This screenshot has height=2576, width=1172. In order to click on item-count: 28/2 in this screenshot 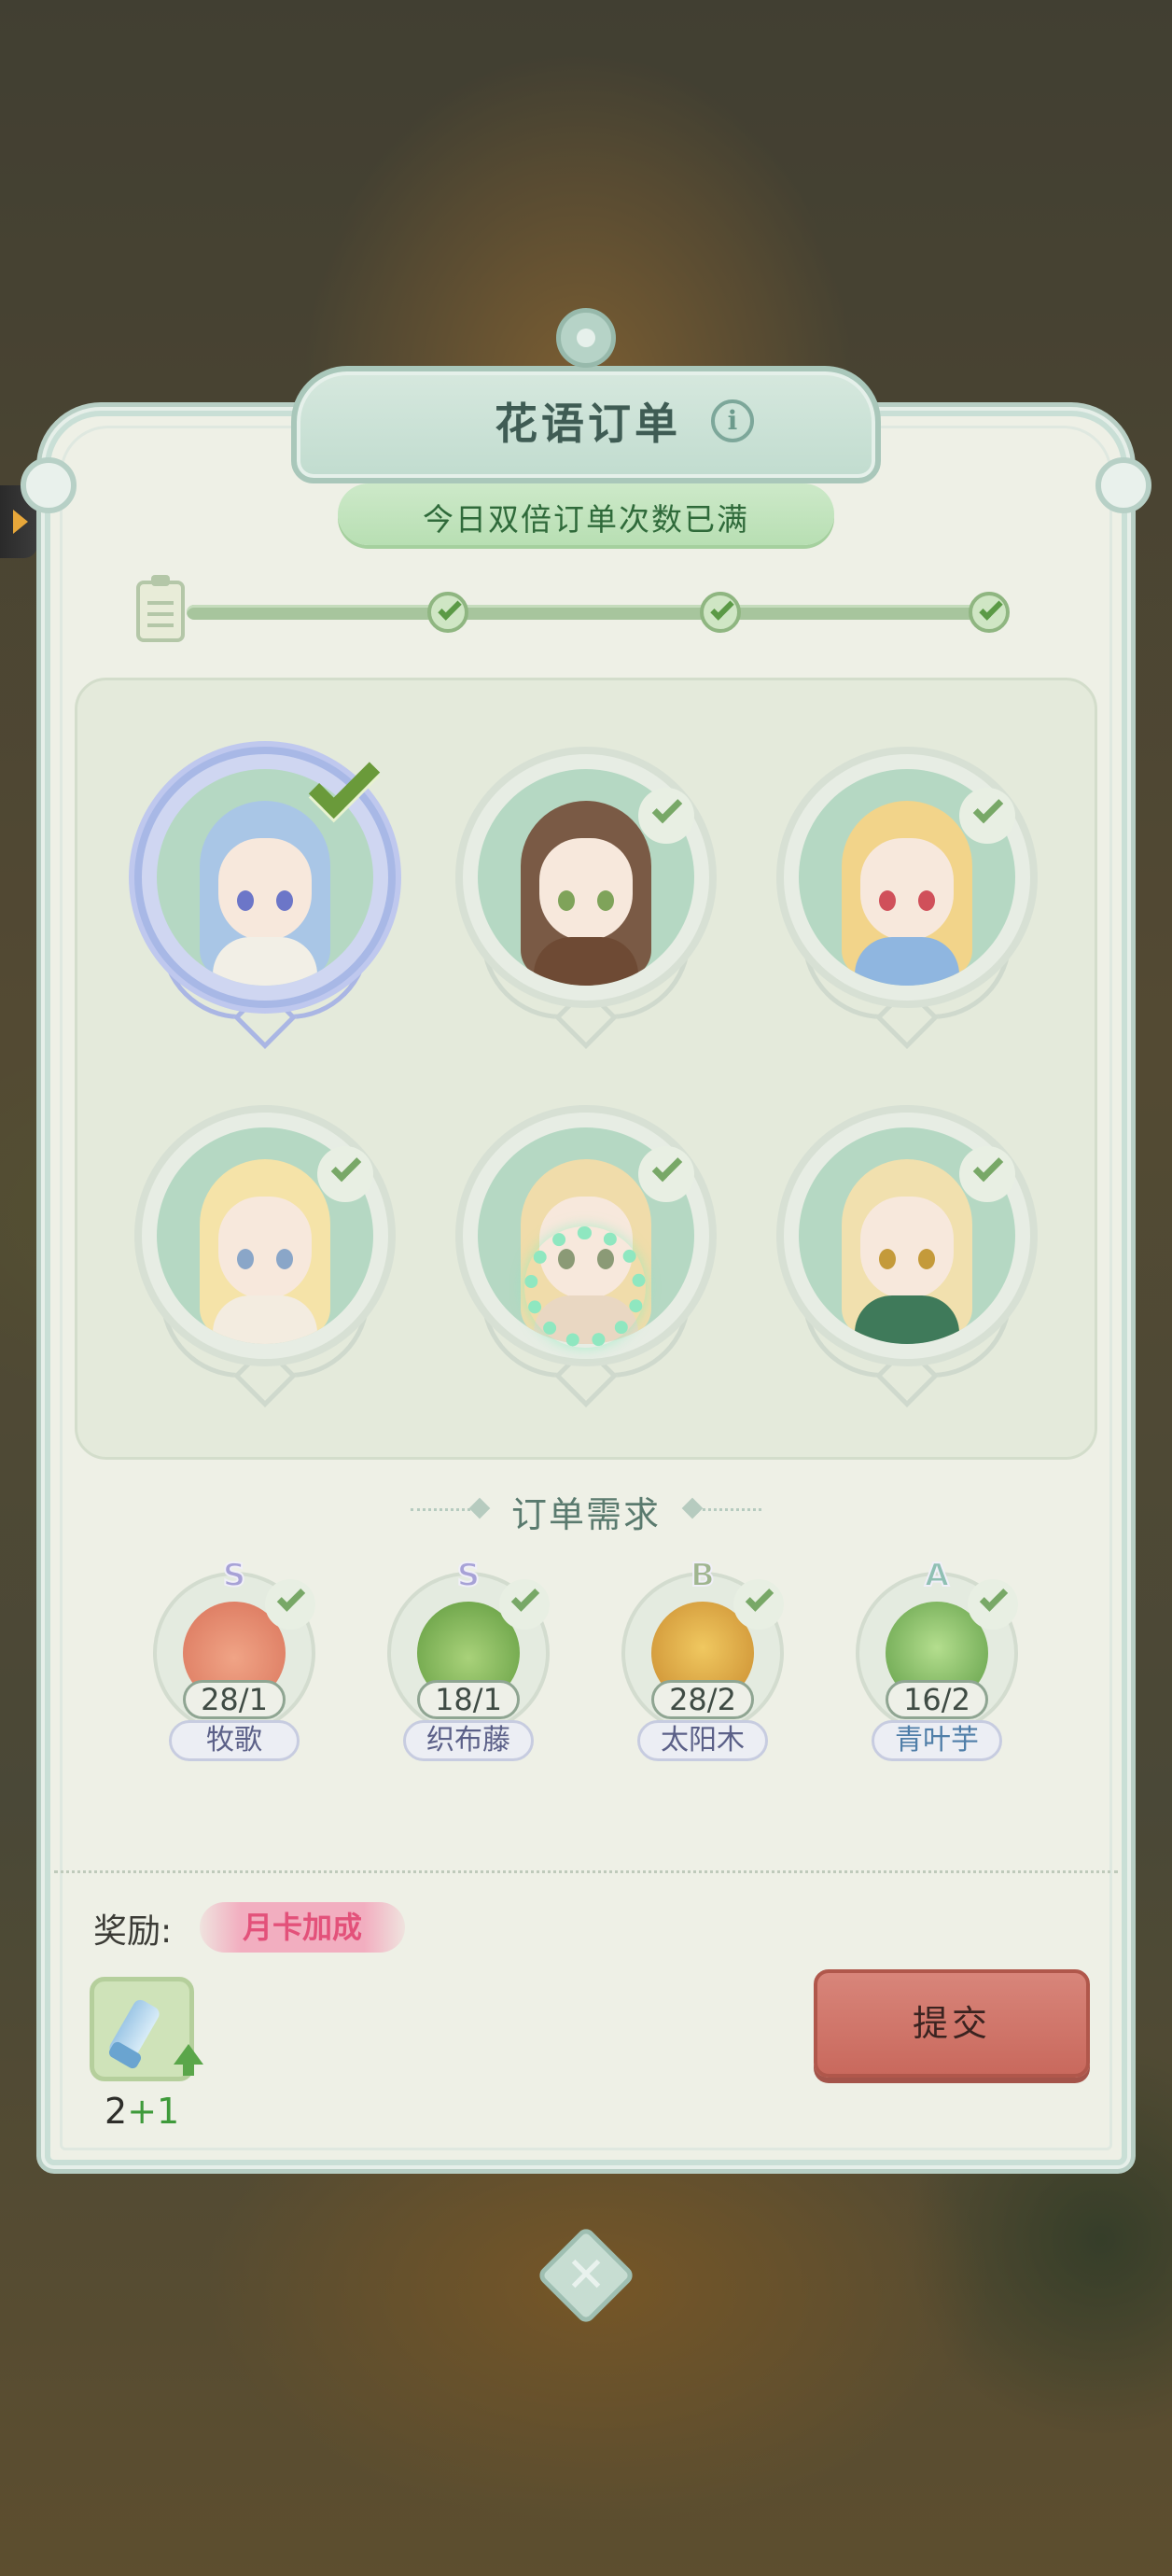, I will do `click(702, 1699)`.